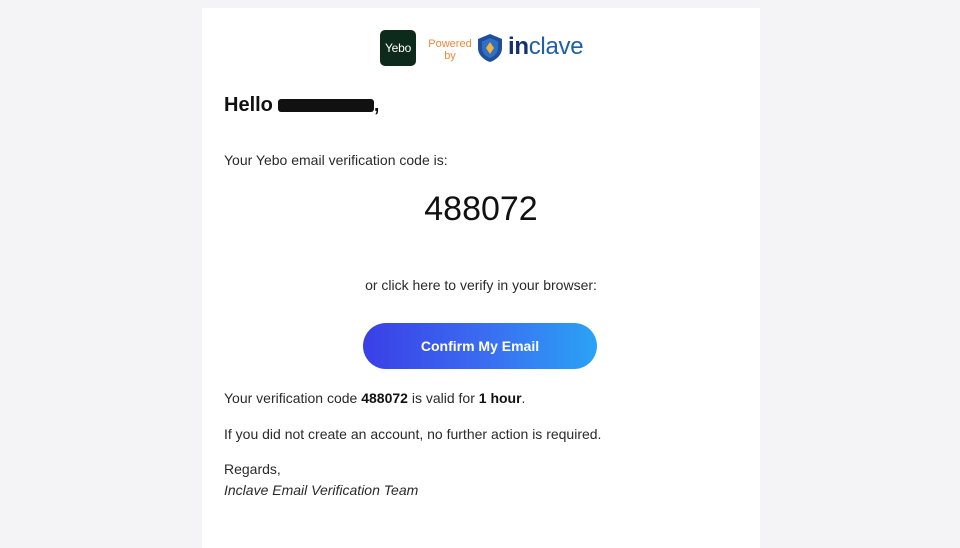  I want to click on confirm-email-button: Confirm My Email, so click(480, 346).